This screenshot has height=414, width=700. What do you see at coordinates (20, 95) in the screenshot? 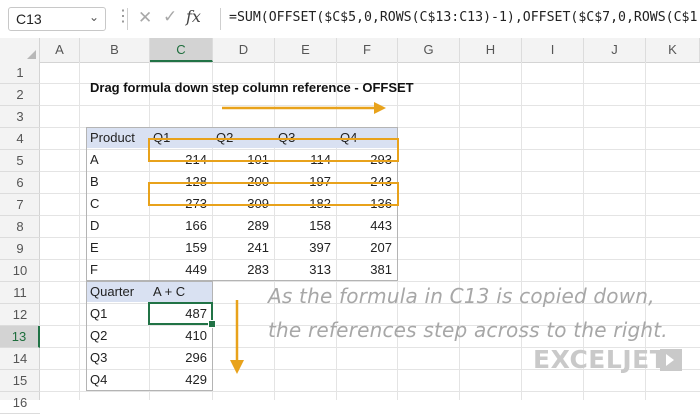
I see `row-header-2: 2` at bounding box center [20, 95].